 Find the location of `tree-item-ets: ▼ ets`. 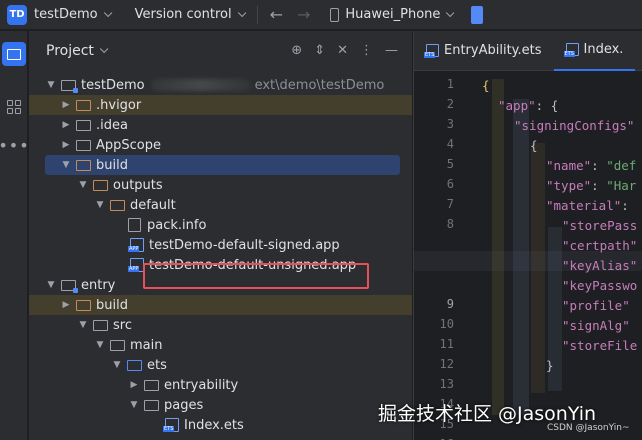

tree-item-ets: ▼ ets is located at coordinates (220, 365).